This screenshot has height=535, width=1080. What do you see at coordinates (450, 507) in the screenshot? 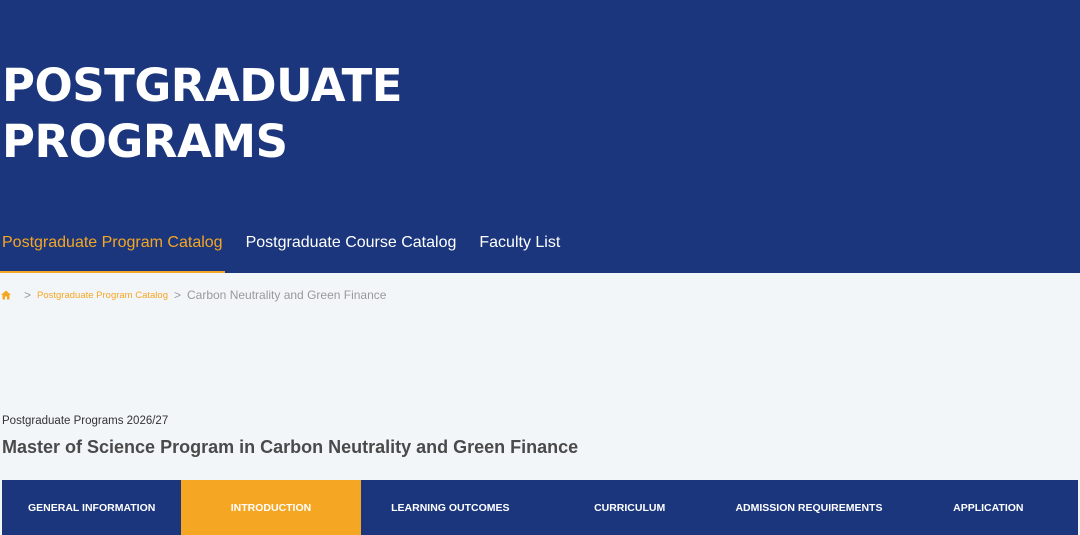
I see `tab-learning-outcomes: LEARNING OUTCOMES` at bounding box center [450, 507].